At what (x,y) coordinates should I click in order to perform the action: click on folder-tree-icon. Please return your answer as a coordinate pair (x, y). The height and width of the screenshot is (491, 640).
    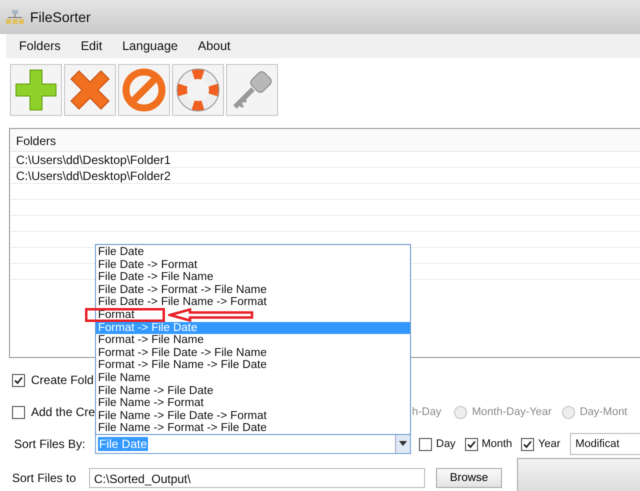
    Looking at the image, I should click on (15, 17).